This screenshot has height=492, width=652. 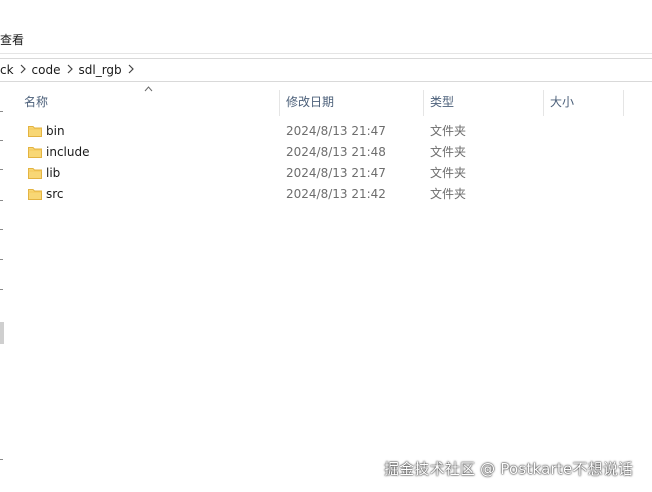 What do you see at coordinates (53, 173) in the screenshot?
I see `file-name: lib` at bounding box center [53, 173].